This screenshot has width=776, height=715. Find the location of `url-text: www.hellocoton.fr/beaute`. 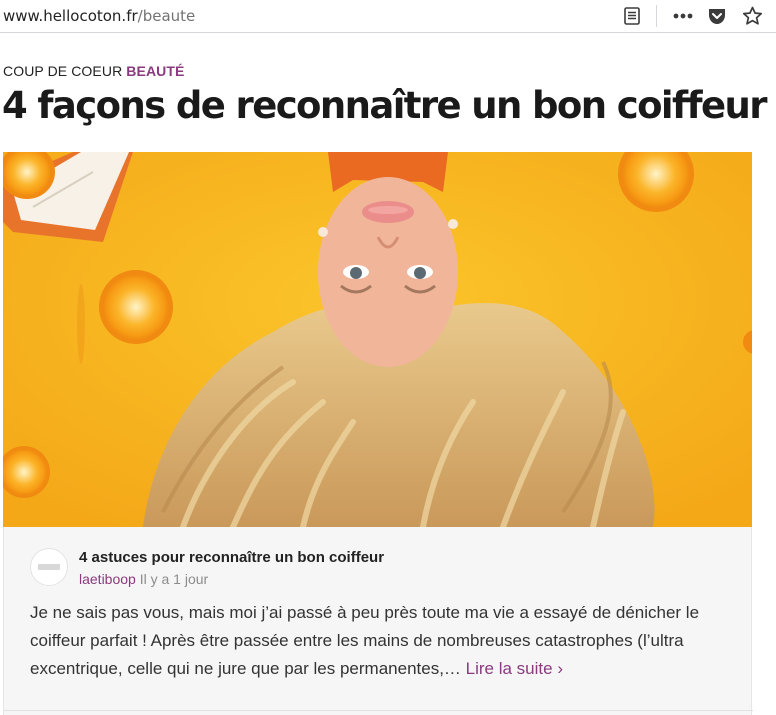

url-text: www.hellocoton.fr/beaute is located at coordinates (99, 16).